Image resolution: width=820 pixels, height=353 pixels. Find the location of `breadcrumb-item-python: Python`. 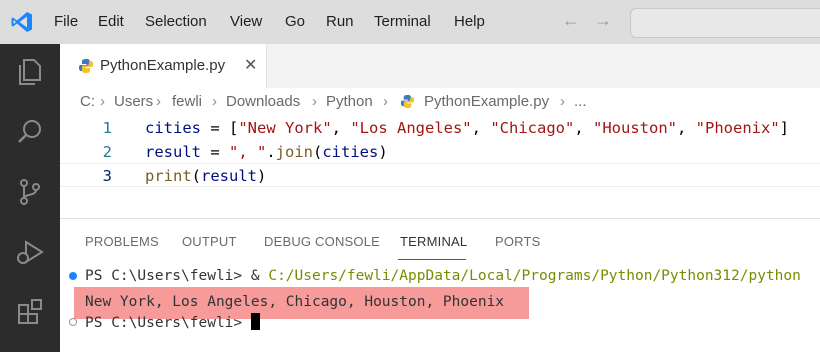

breadcrumb-item-python: Python is located at coordinates (349, 102).